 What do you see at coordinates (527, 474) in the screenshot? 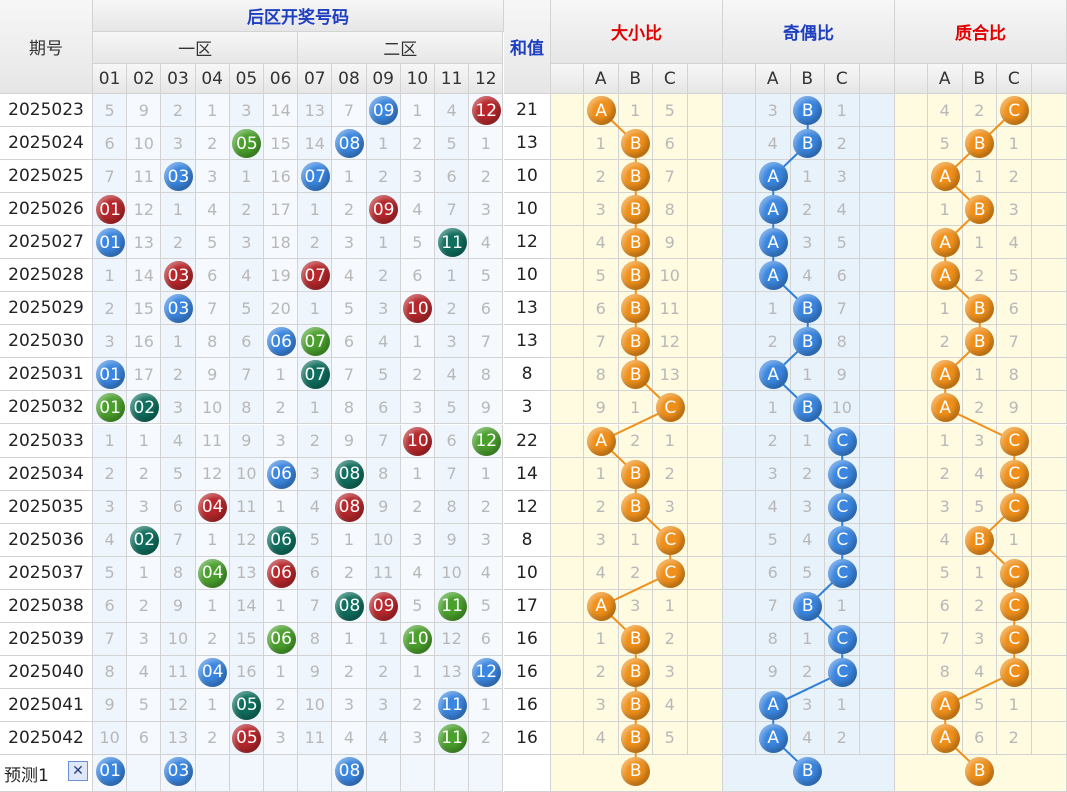
I see `sum-cell: 14` at bounding box center [527, 474].